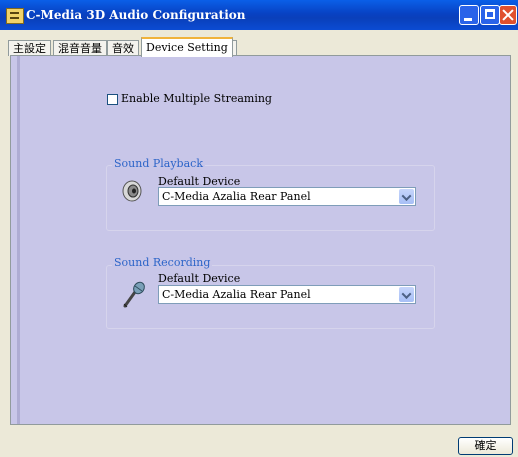 This screenshot has height=457, width=518. I want to click on sound-playback-legend: Sound Playback, so click(158, 163).